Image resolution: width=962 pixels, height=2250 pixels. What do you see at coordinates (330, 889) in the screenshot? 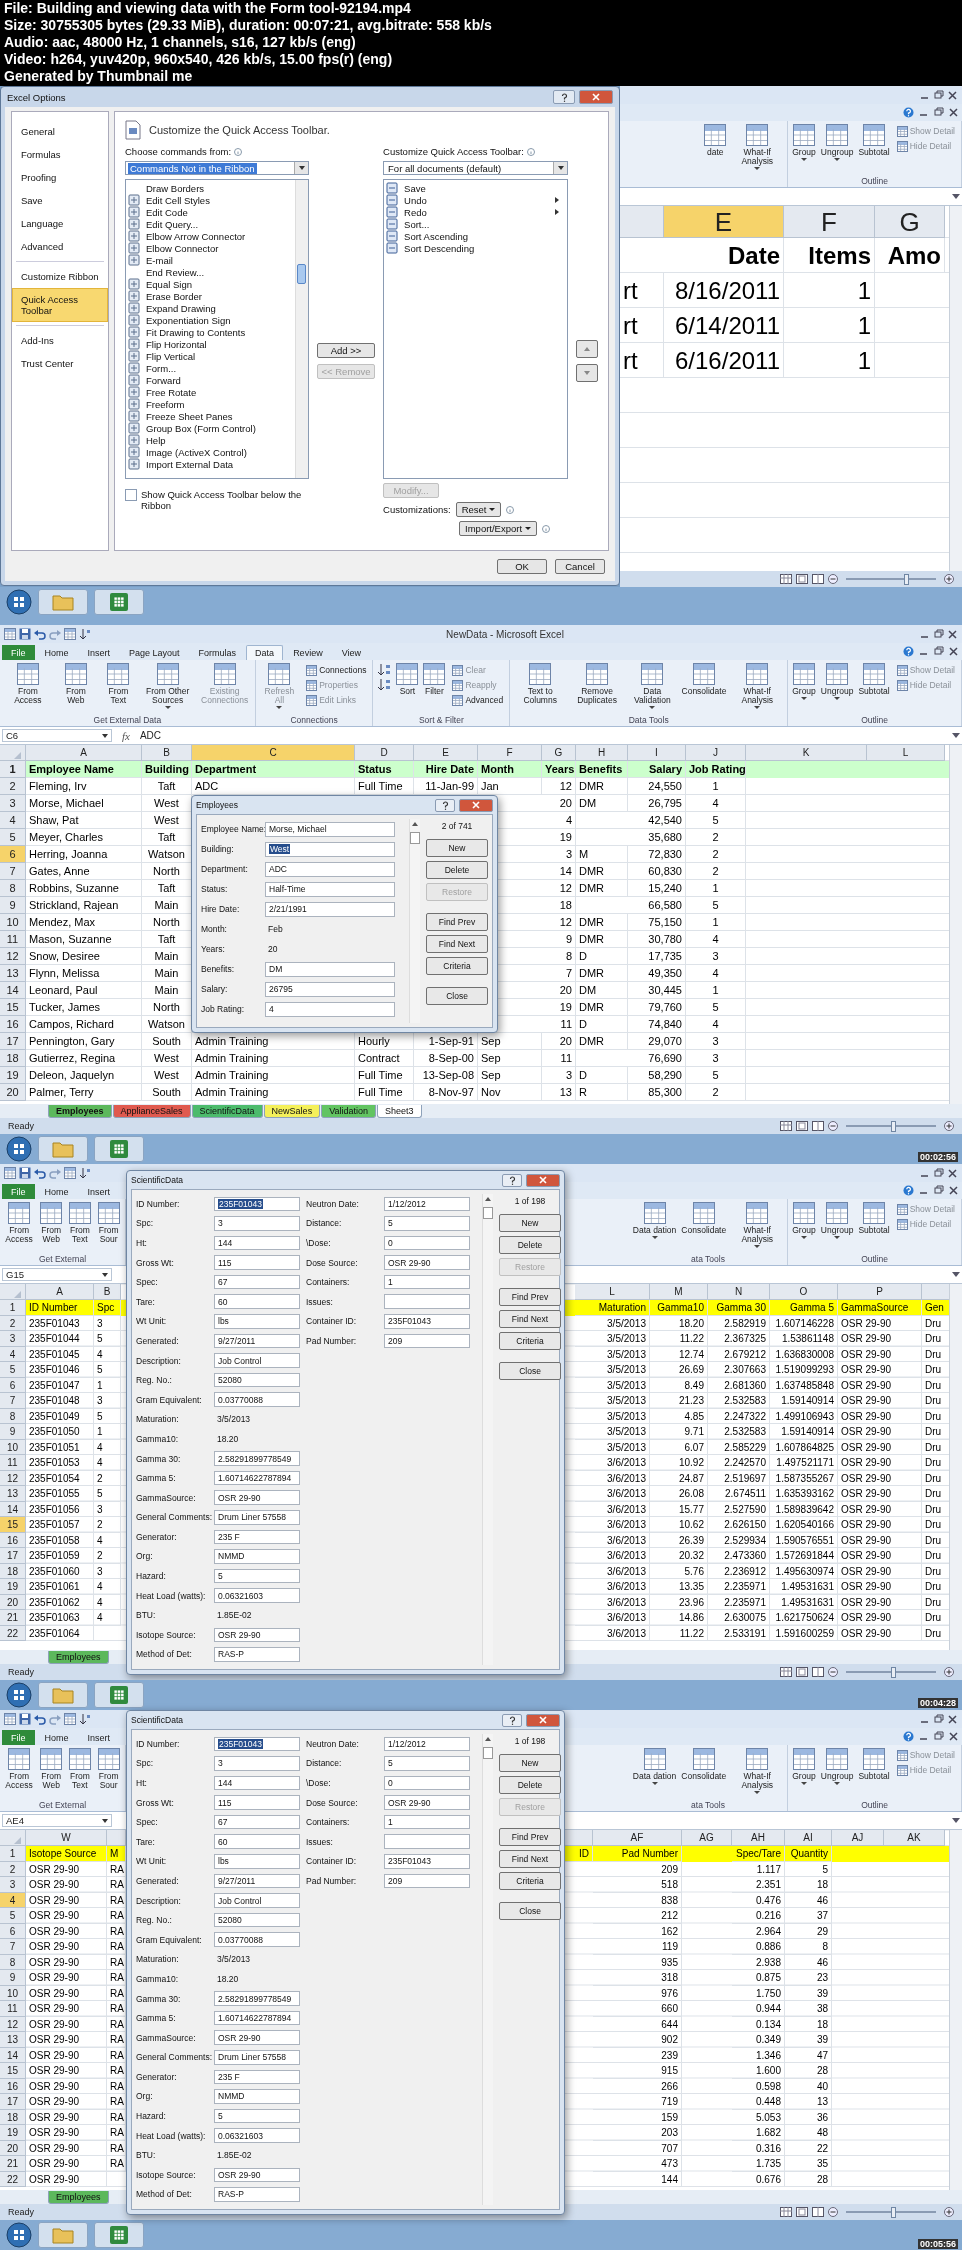
I see `input-field: Half-Time` at bounding box center [330, 889].